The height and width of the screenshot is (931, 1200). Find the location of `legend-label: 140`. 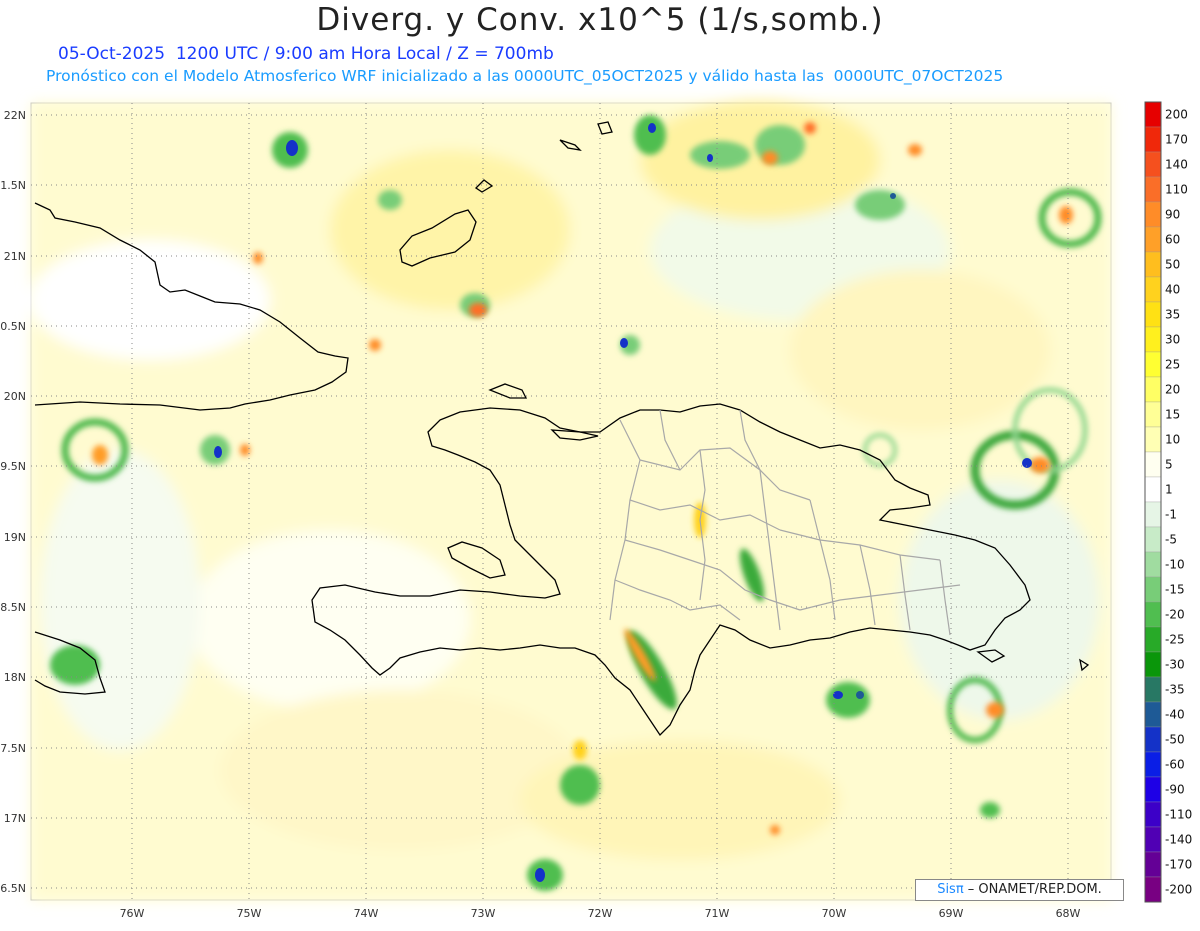

legend-label: 140 is located at coordinates (1176, 165).